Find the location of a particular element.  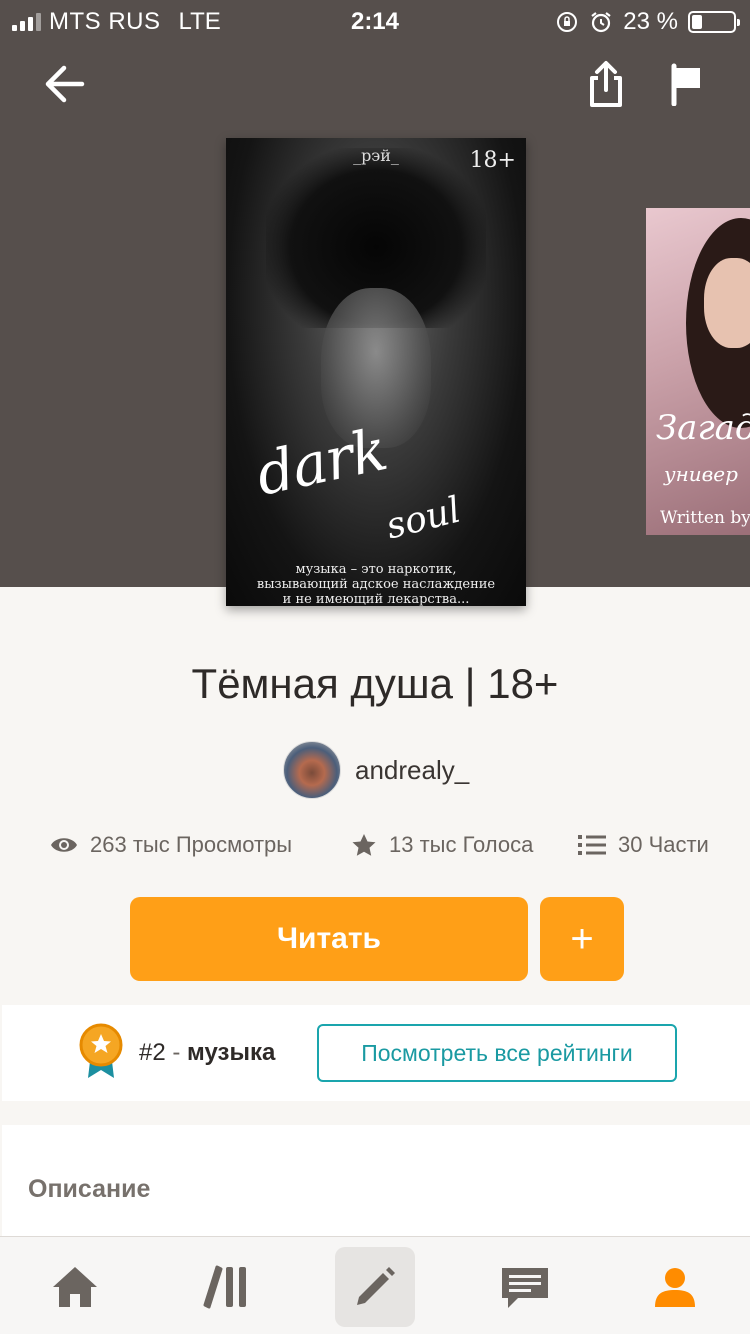

tab-messages is located at coordinates (525, 1287).